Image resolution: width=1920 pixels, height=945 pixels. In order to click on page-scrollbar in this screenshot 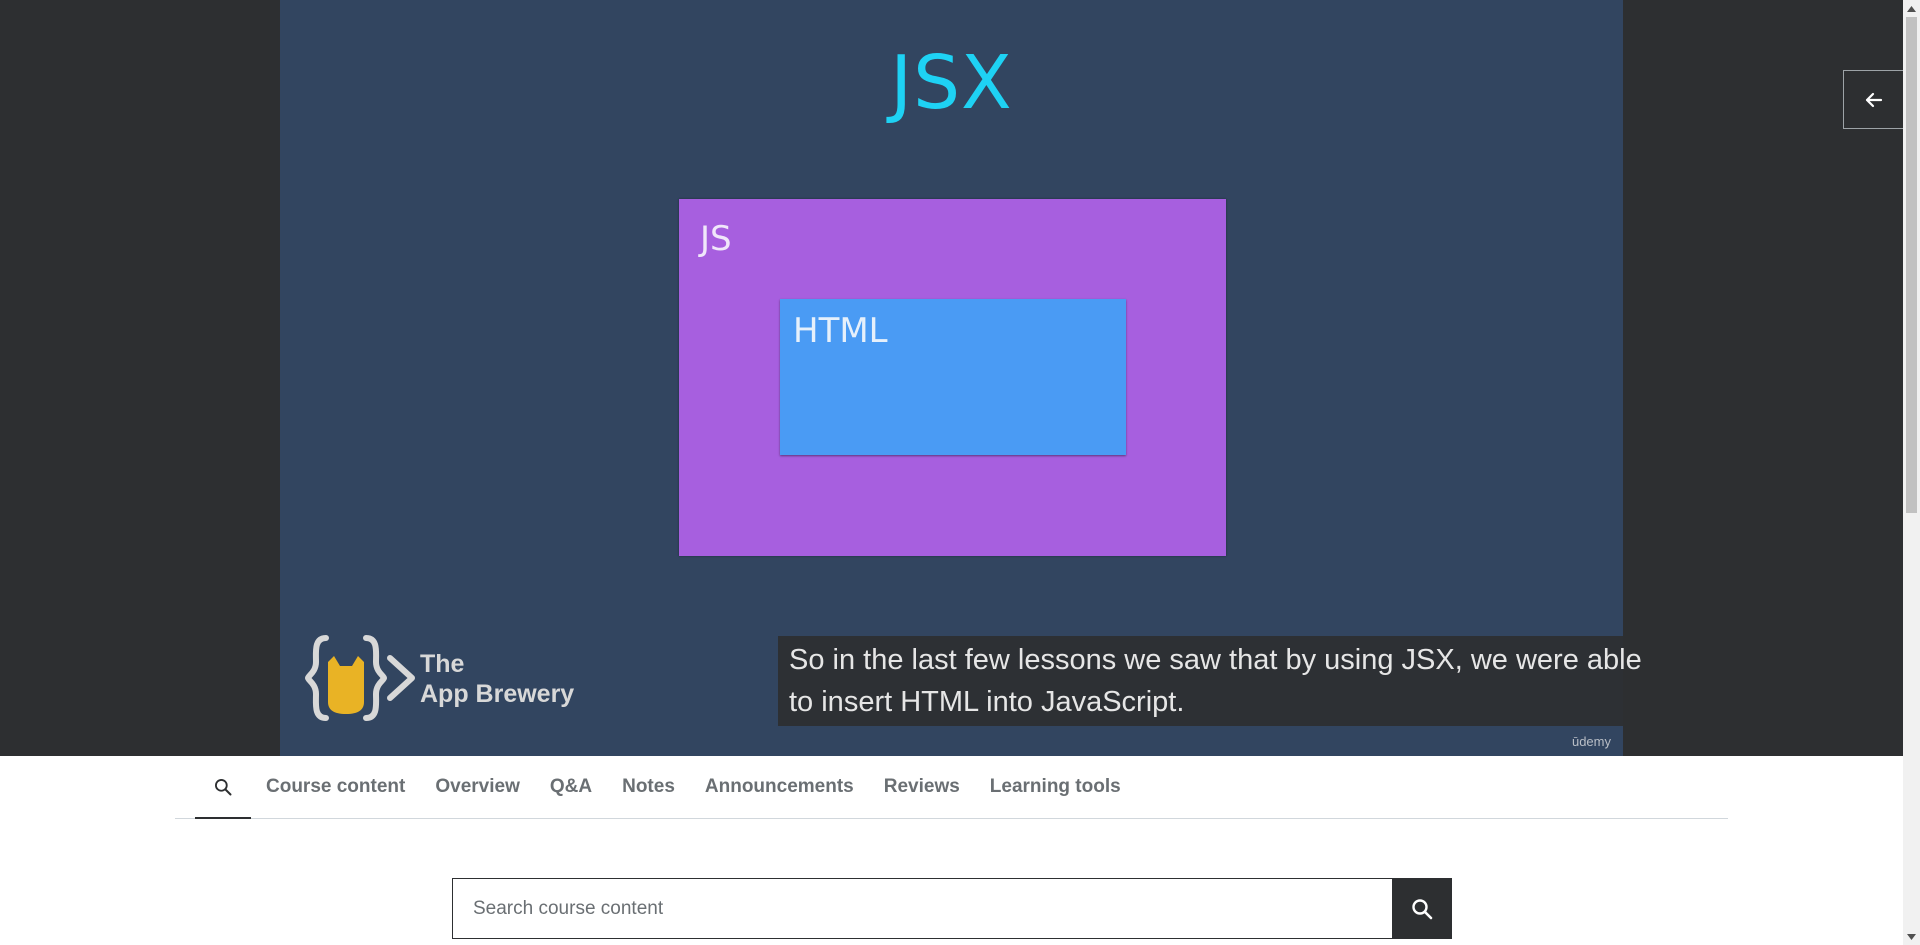, I will do `click(1911, 472)`.